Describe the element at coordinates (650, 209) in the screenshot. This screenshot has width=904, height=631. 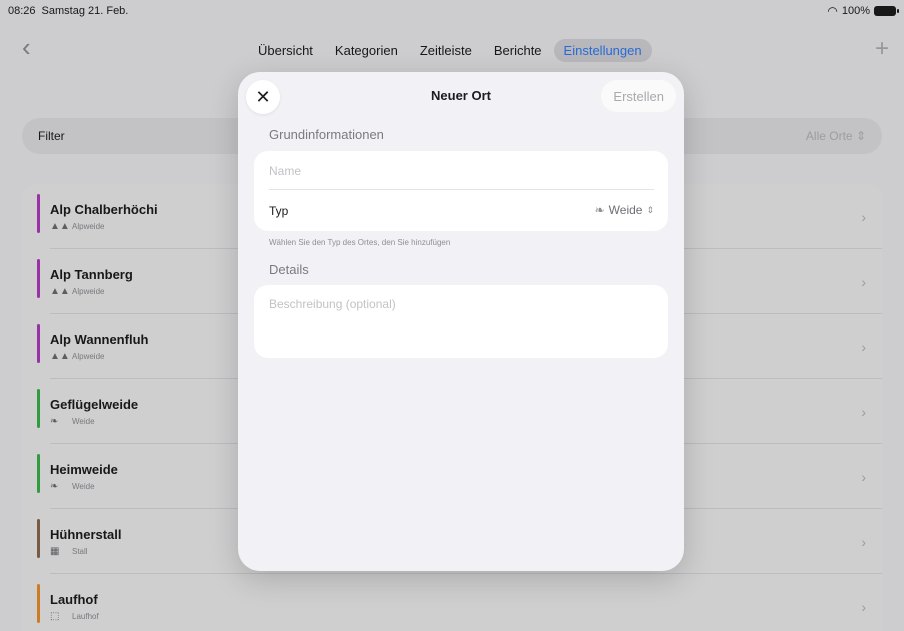
I see `chevron-updown-icon: ⇕` at that location.